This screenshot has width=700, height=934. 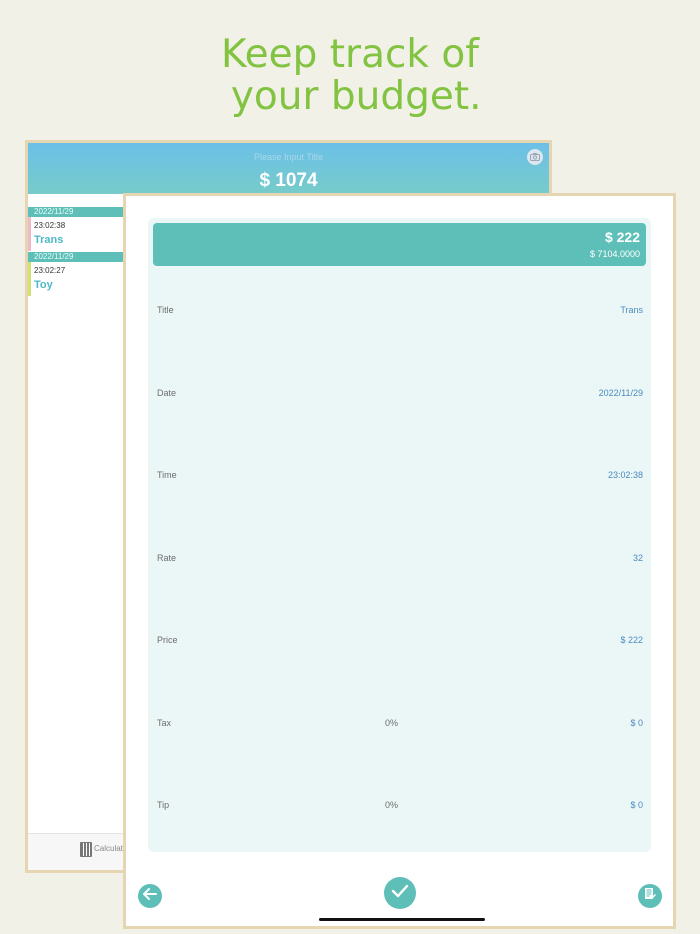 What do you see at coordinates (621, 393) in the screenshot?
I see `row-value: 2022/11/29` at bounding box center [621, 393].